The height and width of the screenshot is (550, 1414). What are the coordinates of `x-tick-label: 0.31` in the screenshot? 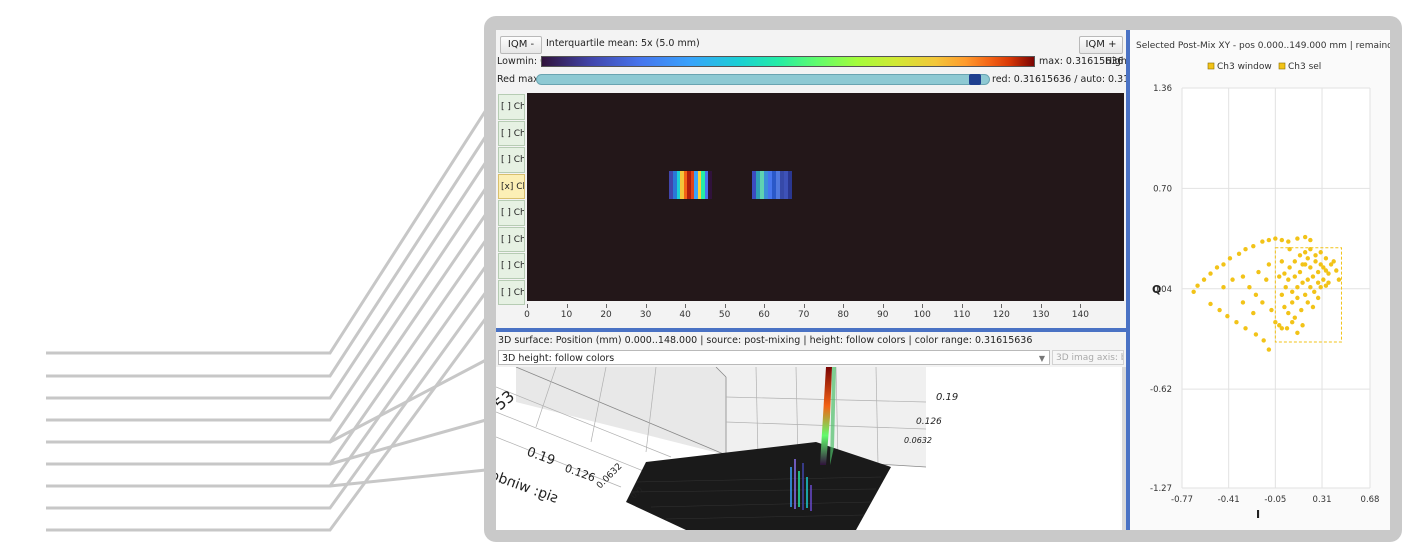 It's located at (1322, 500).